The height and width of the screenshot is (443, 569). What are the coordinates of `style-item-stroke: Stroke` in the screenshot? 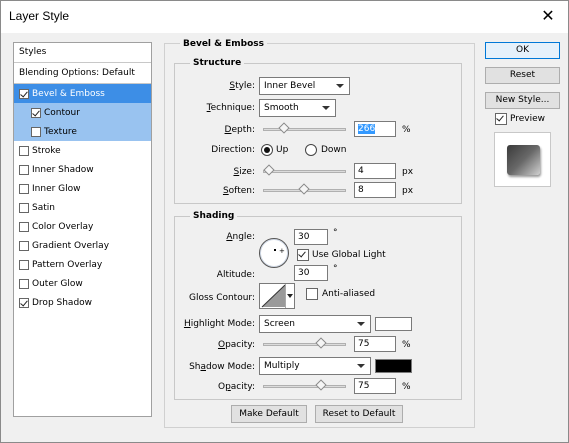 It's located at (82, 150).